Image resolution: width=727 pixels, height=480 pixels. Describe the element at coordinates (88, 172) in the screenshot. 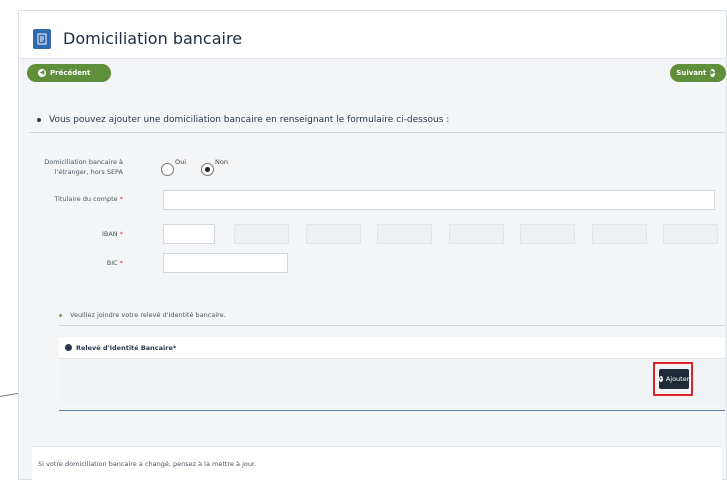

I see `foreign-account-label-line2: l'étranger, hors SEPA` at that location.